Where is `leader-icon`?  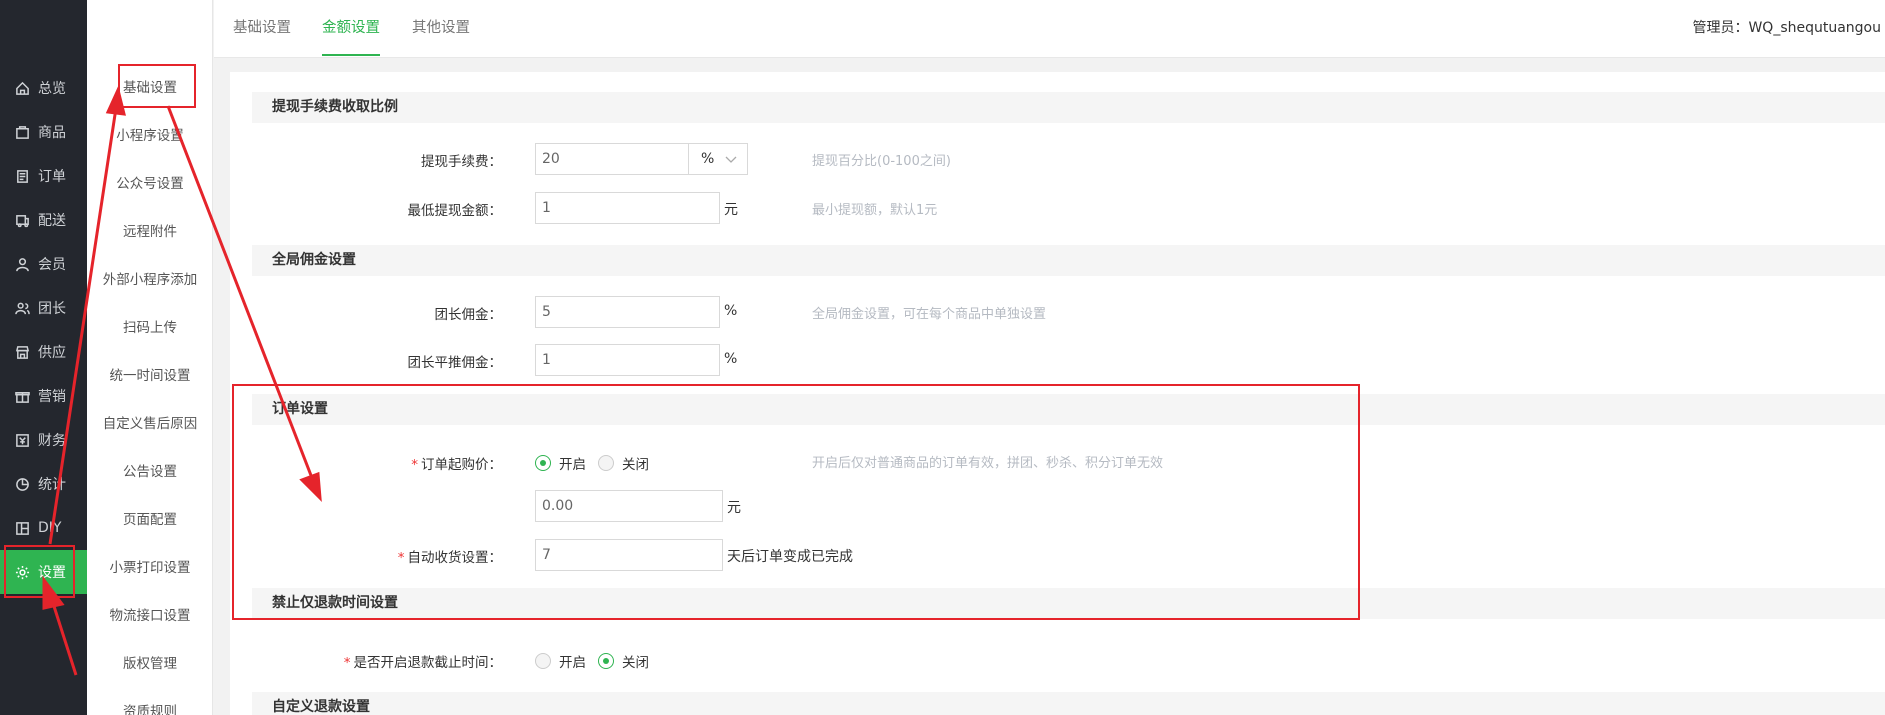
leader-icon is located at coordinates (22, 308).